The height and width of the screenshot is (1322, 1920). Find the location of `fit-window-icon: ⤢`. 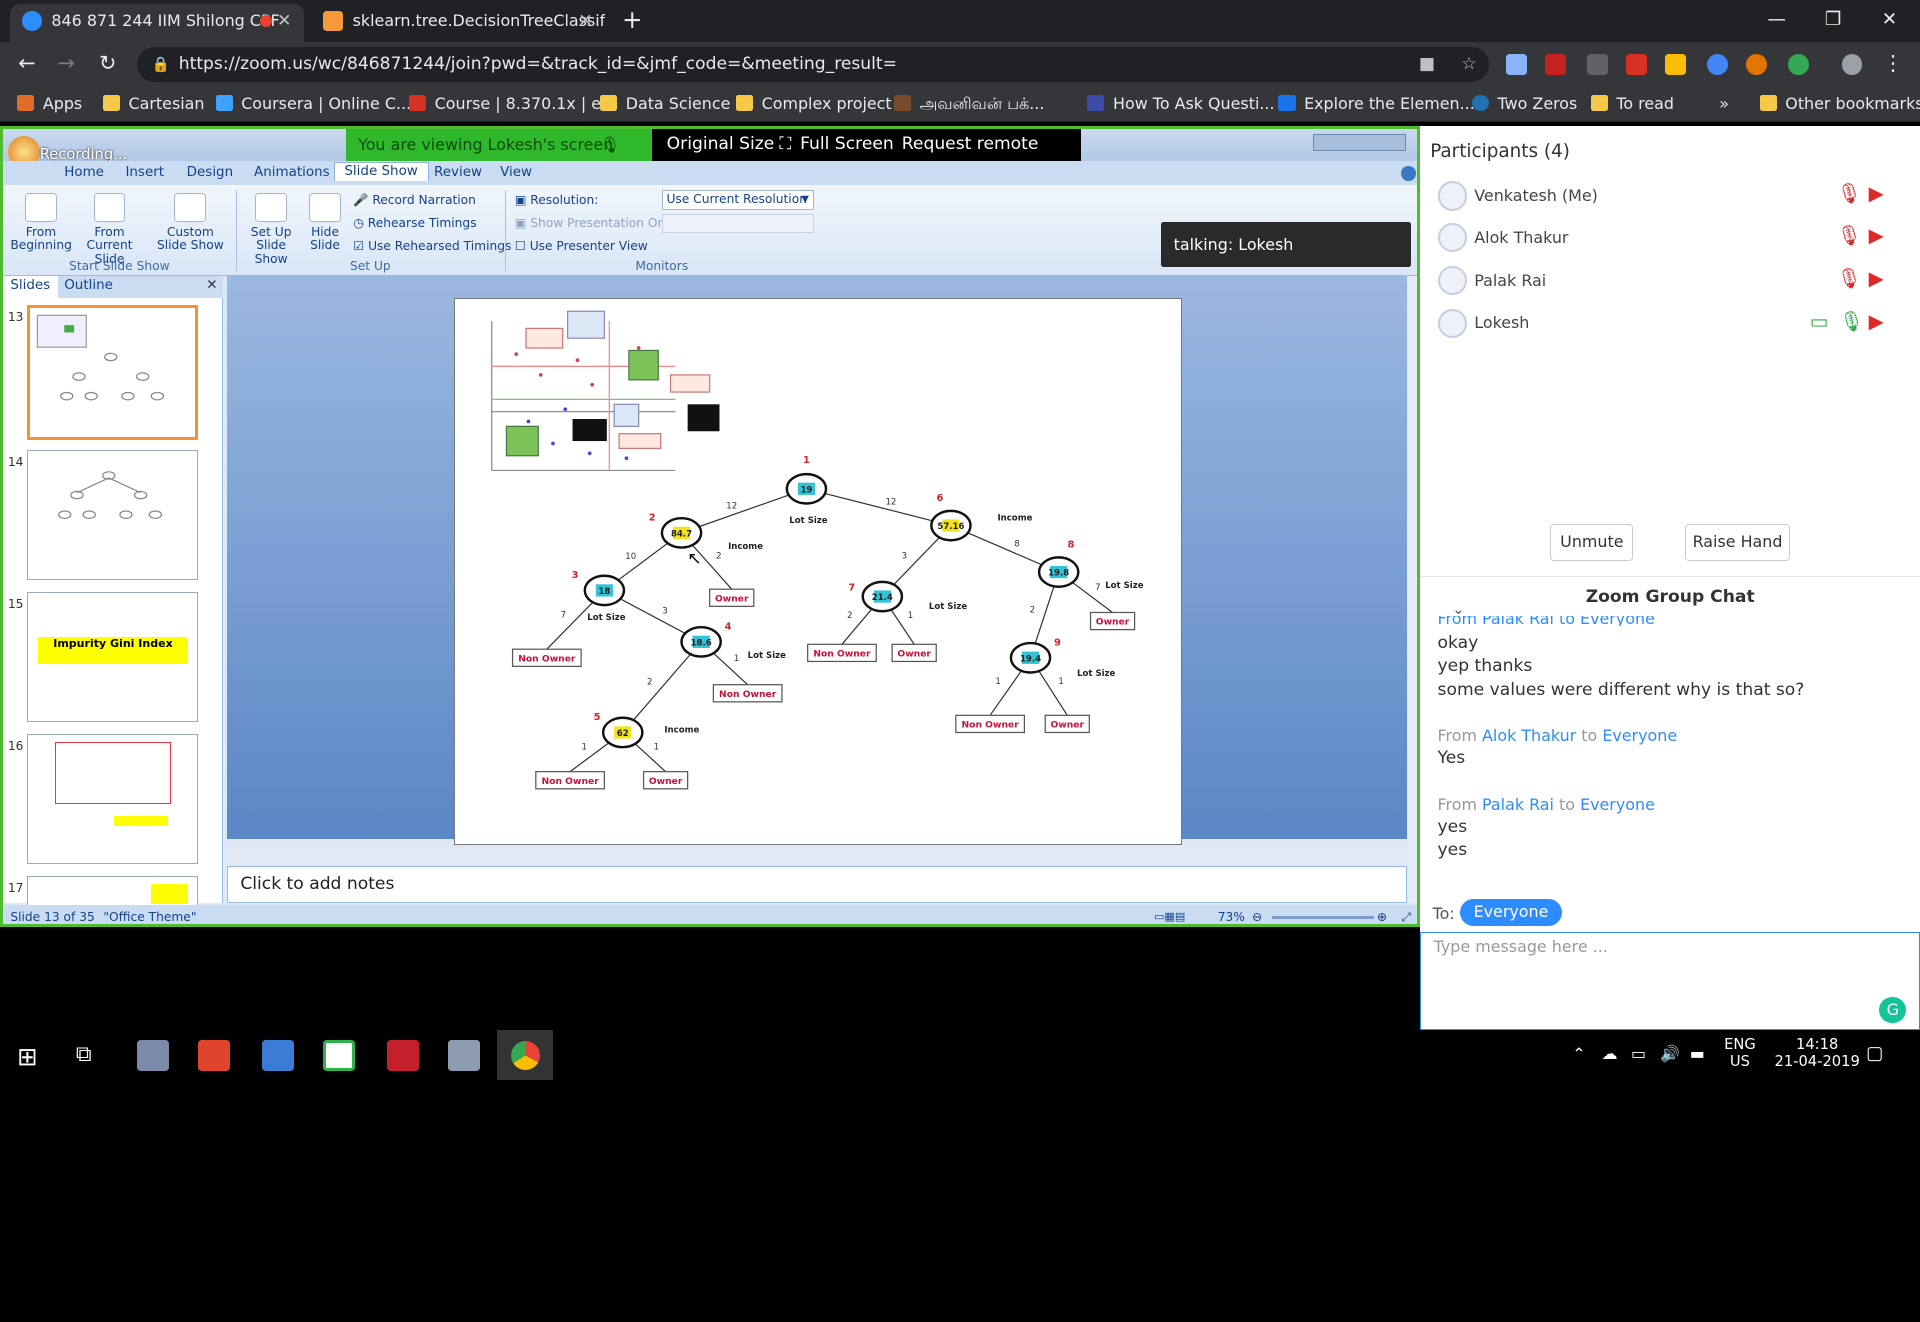

fit-window-icon: ⤢ is located at coordinates (1406, 914).